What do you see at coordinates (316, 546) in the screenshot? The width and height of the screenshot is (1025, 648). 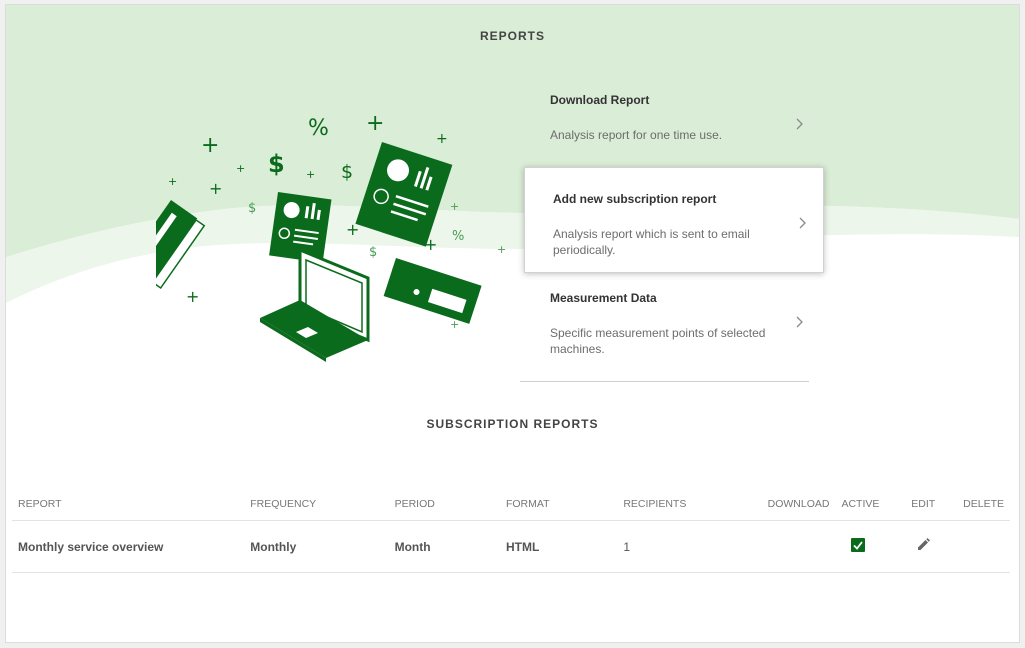 I see `cell-frequency: Monthly` at bounding box center [316, 546].